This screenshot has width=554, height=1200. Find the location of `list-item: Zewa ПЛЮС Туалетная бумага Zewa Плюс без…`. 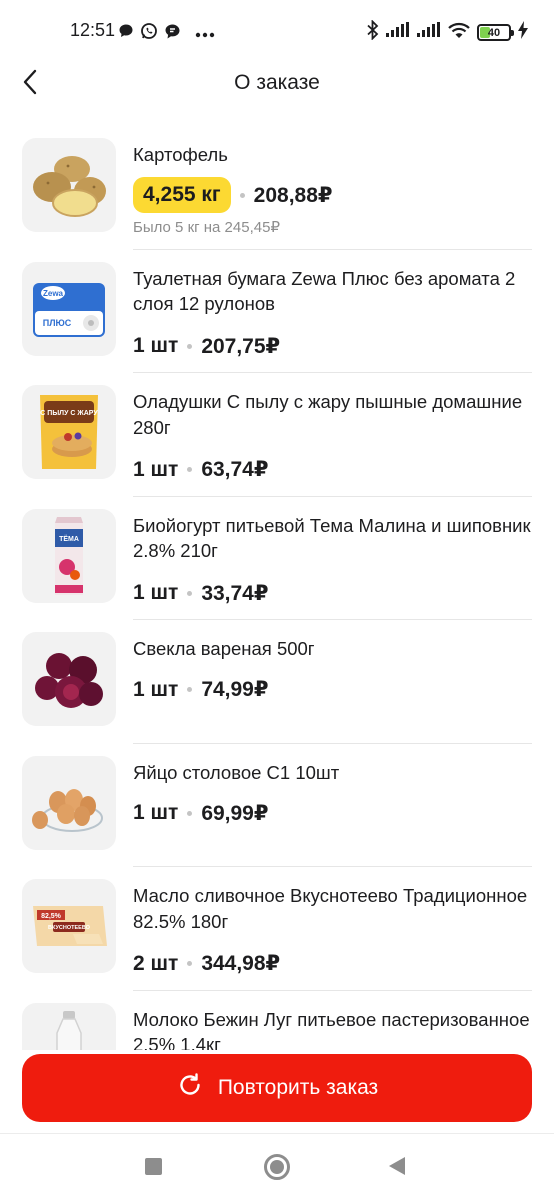

list-item: Zewa ПЛЮС Туалетная бумага Zewa Плюс без… is located at coordinates (277, 312).